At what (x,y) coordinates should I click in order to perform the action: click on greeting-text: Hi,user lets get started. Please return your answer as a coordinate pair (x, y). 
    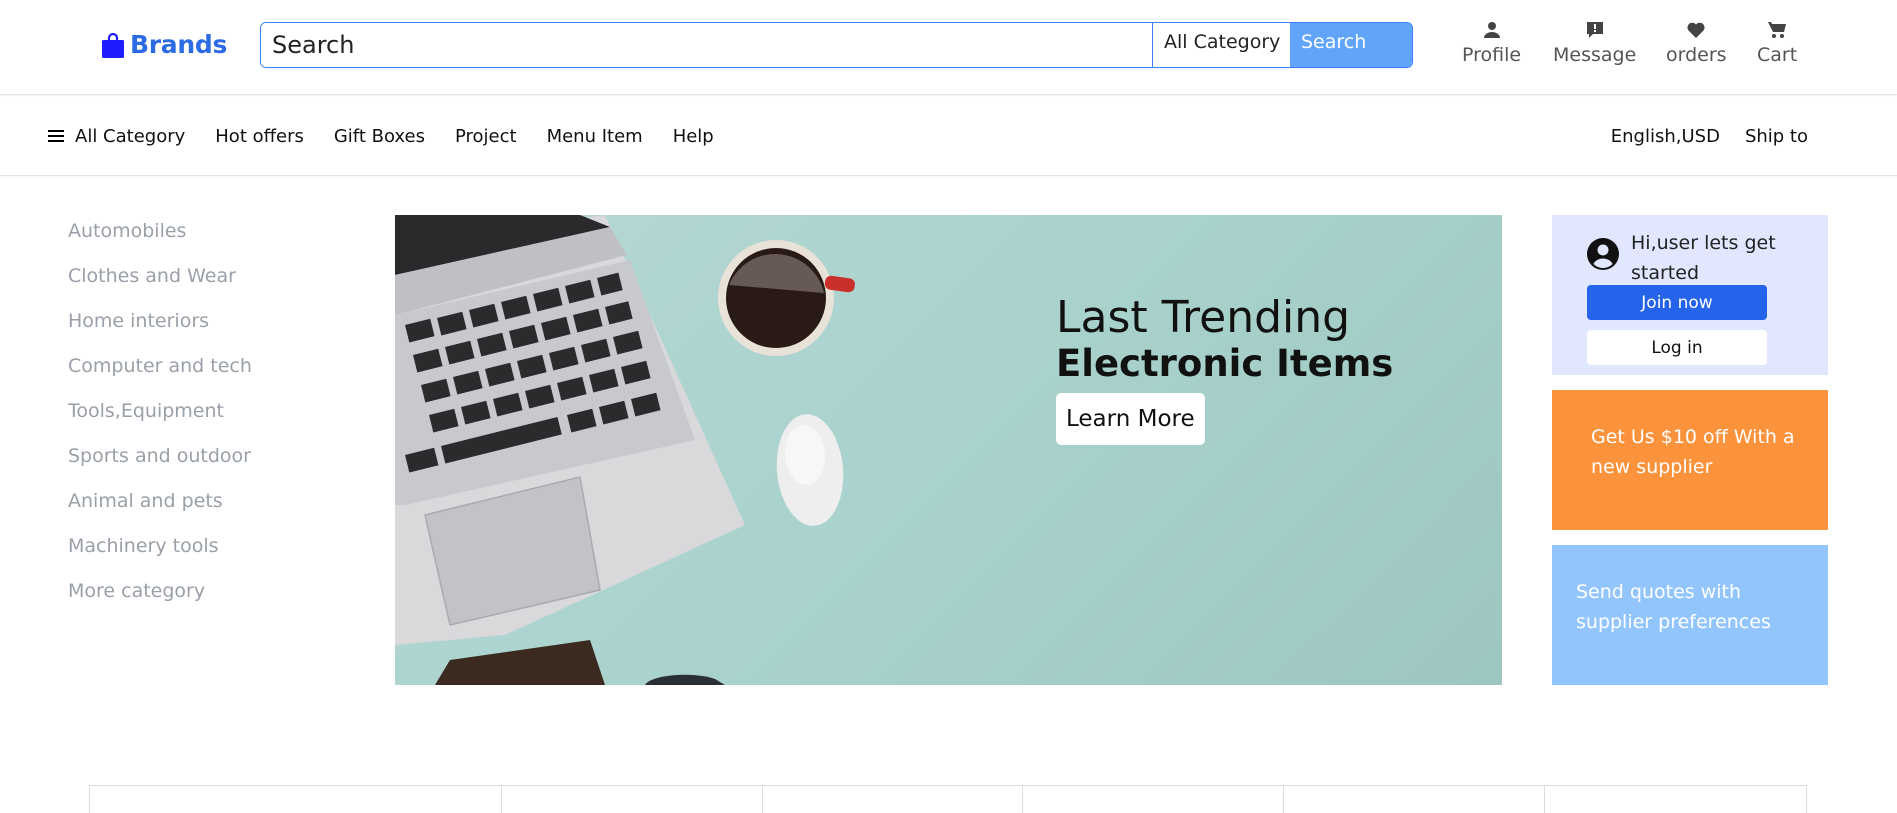
    Looking at the image, I should click on (1703, 258).